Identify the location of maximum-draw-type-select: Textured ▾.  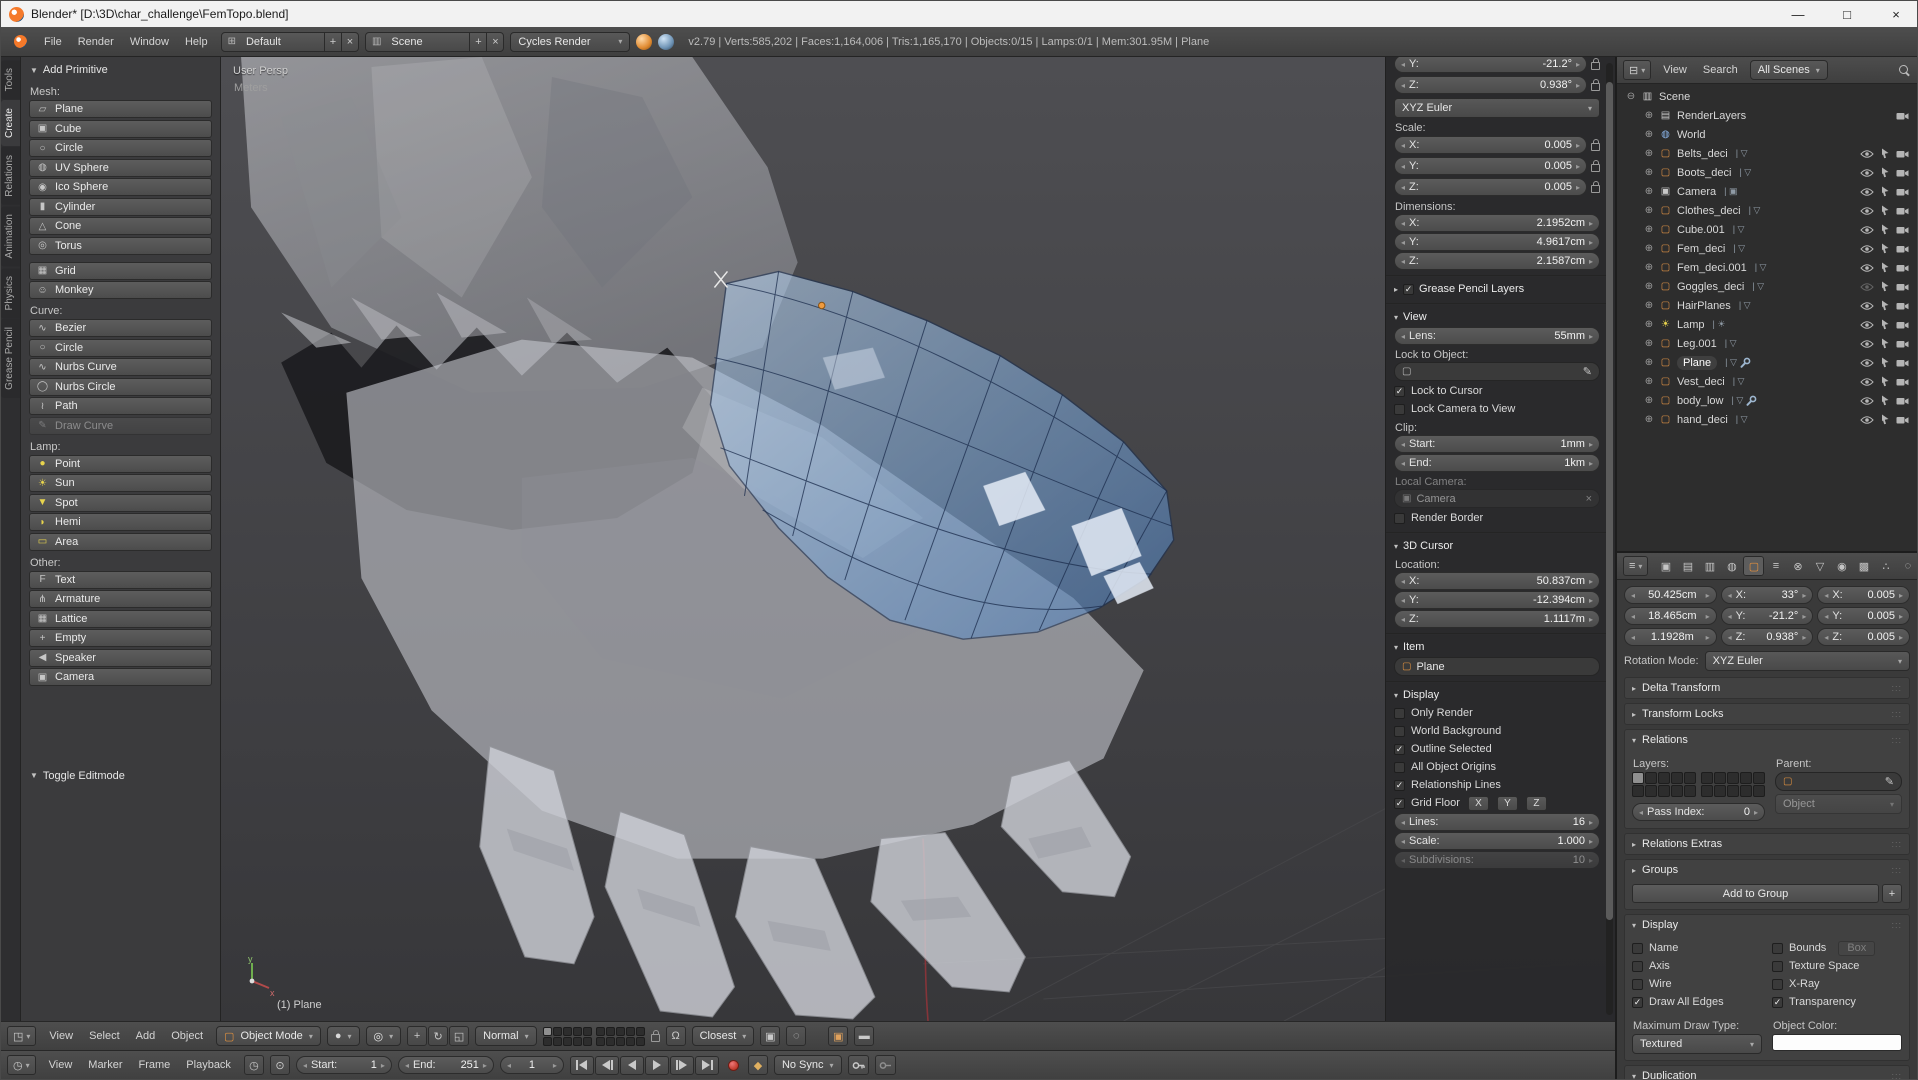
(1697, 1044).